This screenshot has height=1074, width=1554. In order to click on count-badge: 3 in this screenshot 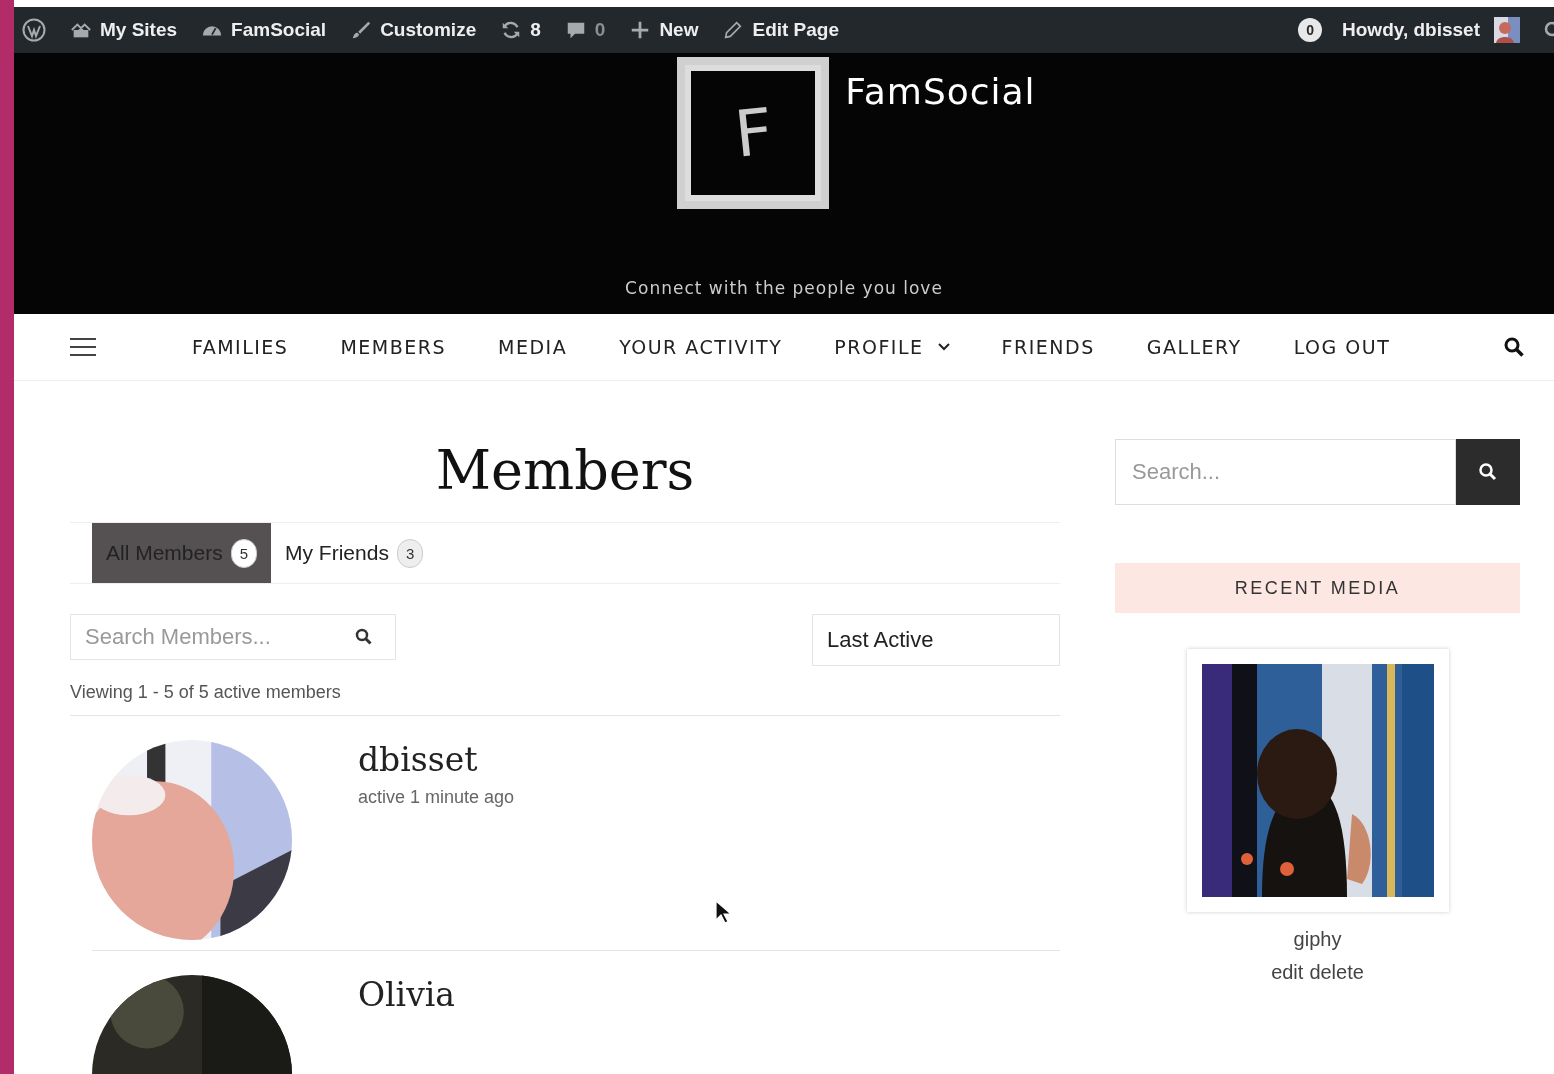, I will do `click(410, 553)`.